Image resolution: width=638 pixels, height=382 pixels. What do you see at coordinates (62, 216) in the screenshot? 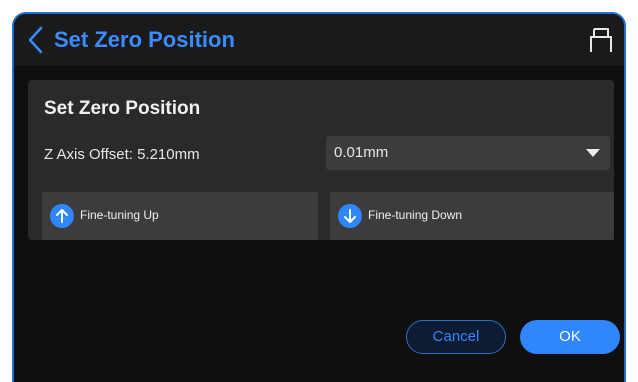
I see `arrow-up-icon` at bounding box center [62, 216].